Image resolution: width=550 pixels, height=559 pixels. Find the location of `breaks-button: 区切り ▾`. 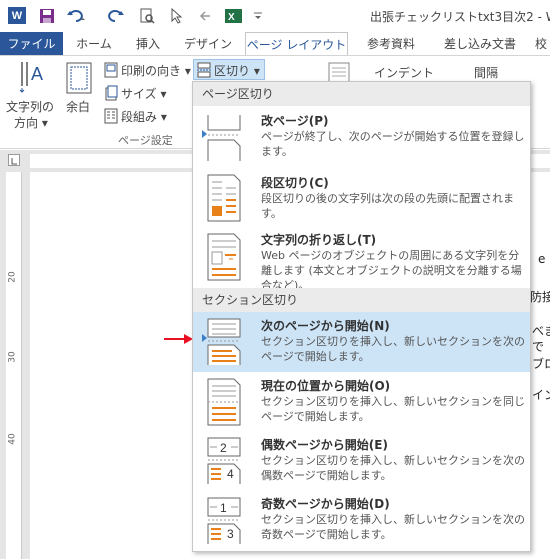

breaks-button: 区切り ▾ is located at coordinates (229, 69).